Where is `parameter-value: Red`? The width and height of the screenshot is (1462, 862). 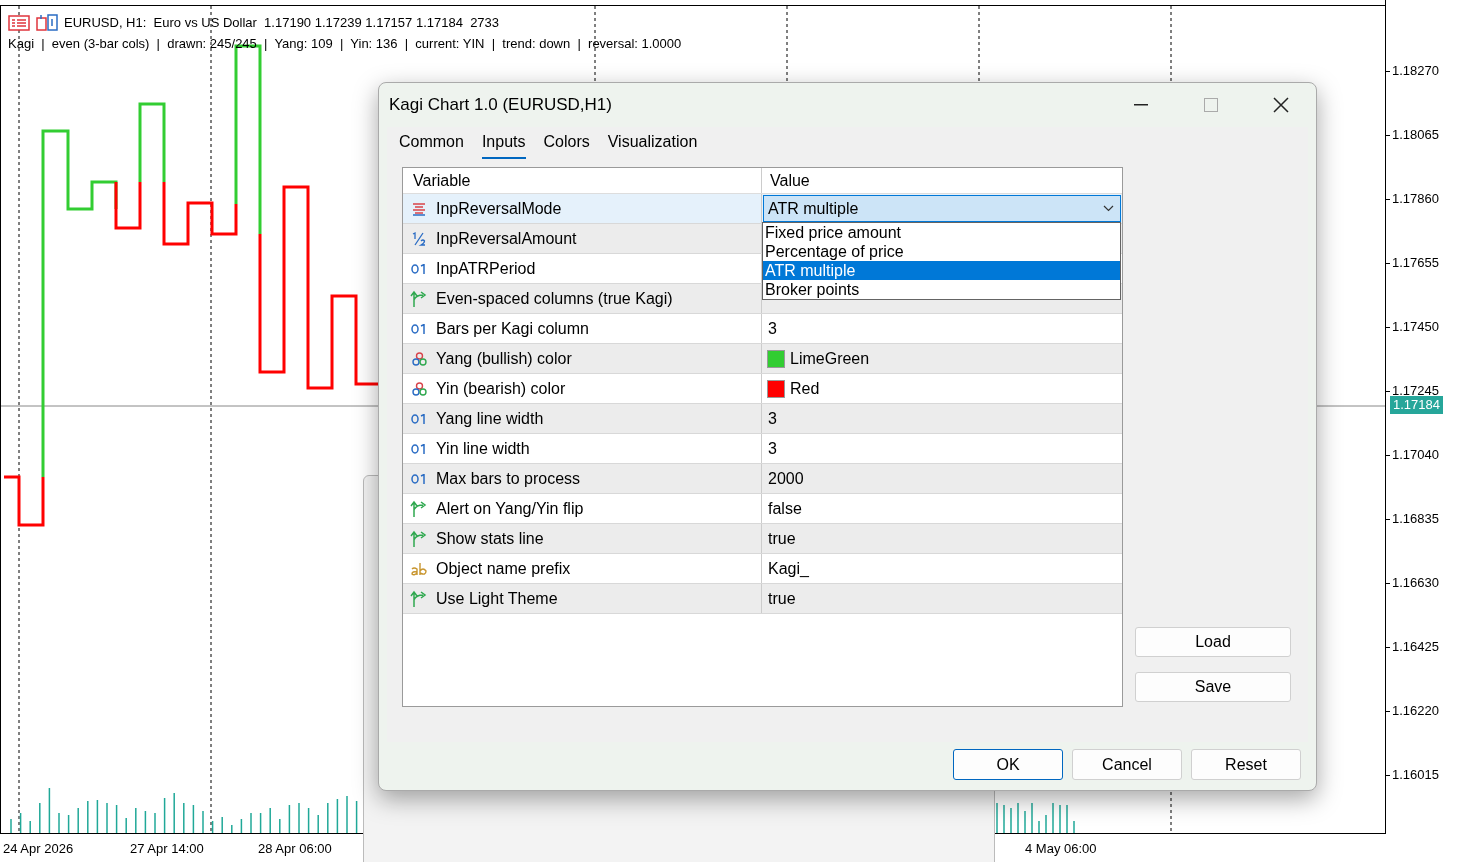
parameter-value: Red is located at coordinates (804, 388).